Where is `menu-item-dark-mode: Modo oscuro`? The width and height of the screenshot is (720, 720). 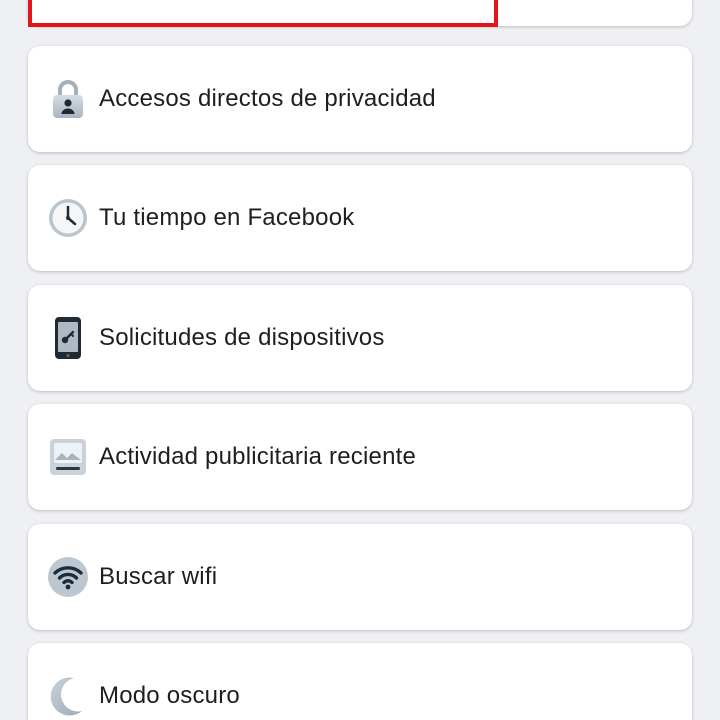
menu-item-dark-mode: Modo oscuro is located at coordinates (360, 681).